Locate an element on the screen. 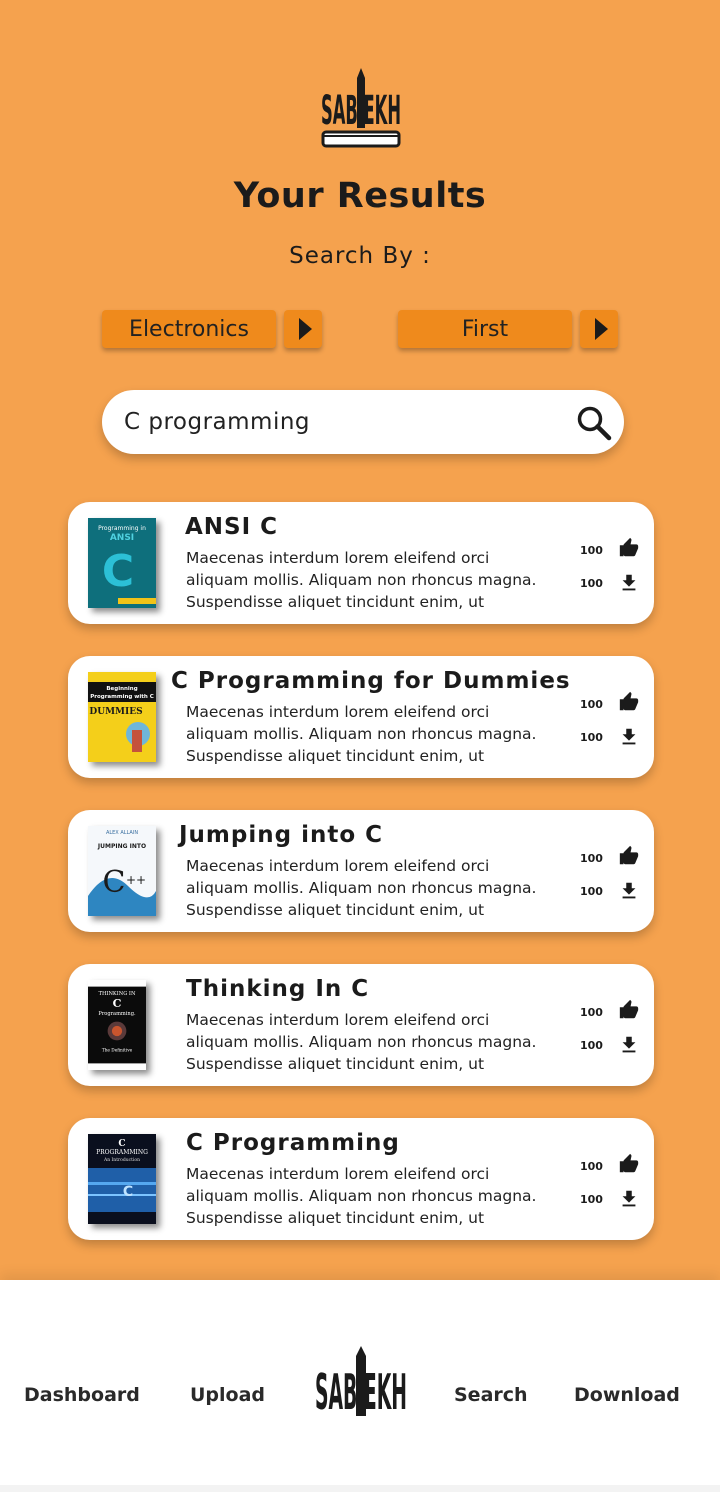  book-title: C Programming for Dummies is located at coordinates (371, 681).